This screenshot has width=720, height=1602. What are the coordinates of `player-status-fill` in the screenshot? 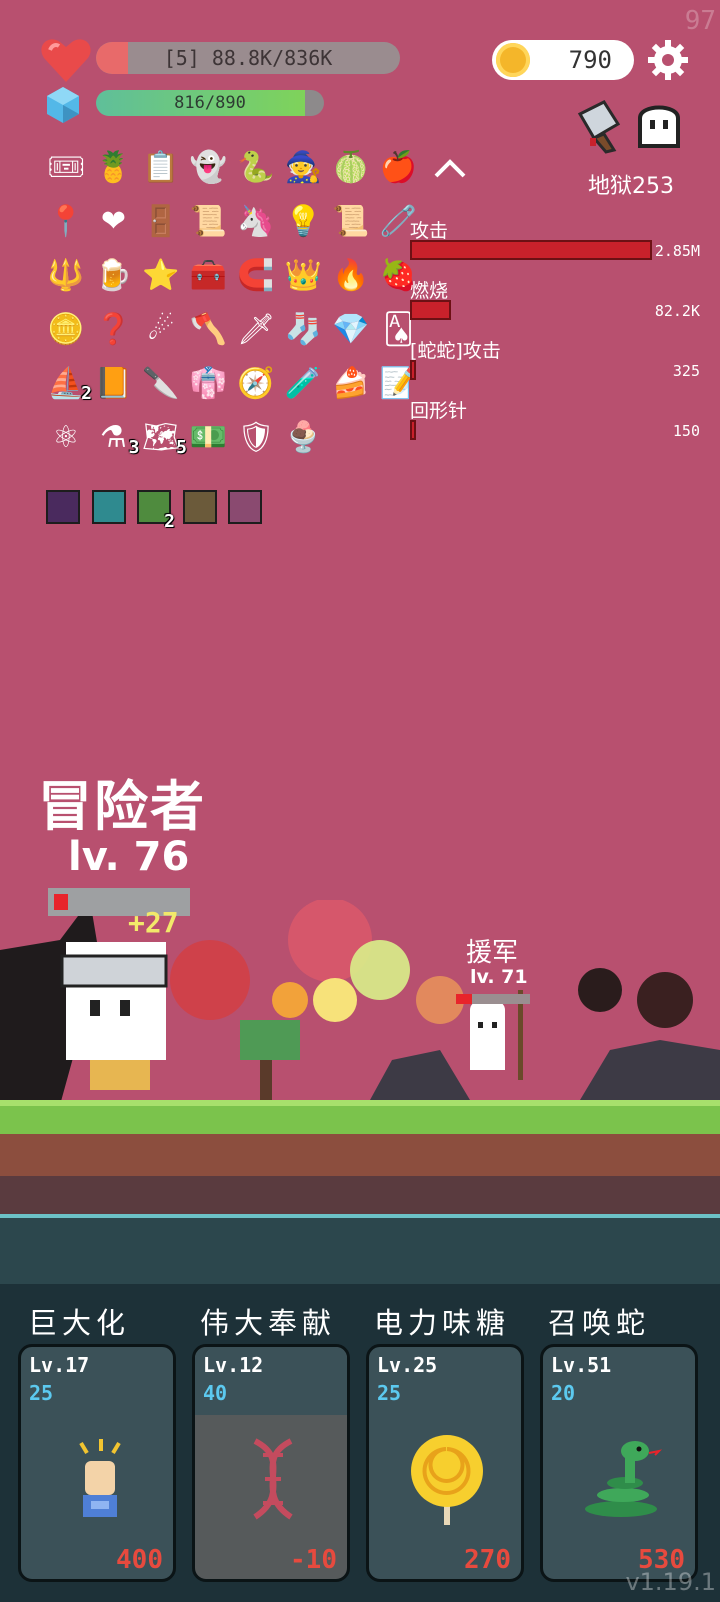 It's located at (61, 902).